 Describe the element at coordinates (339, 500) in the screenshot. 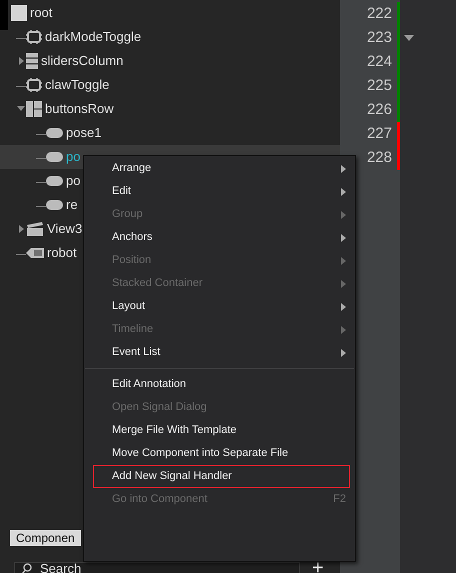

I see `shortcut-label: F2` at that location.